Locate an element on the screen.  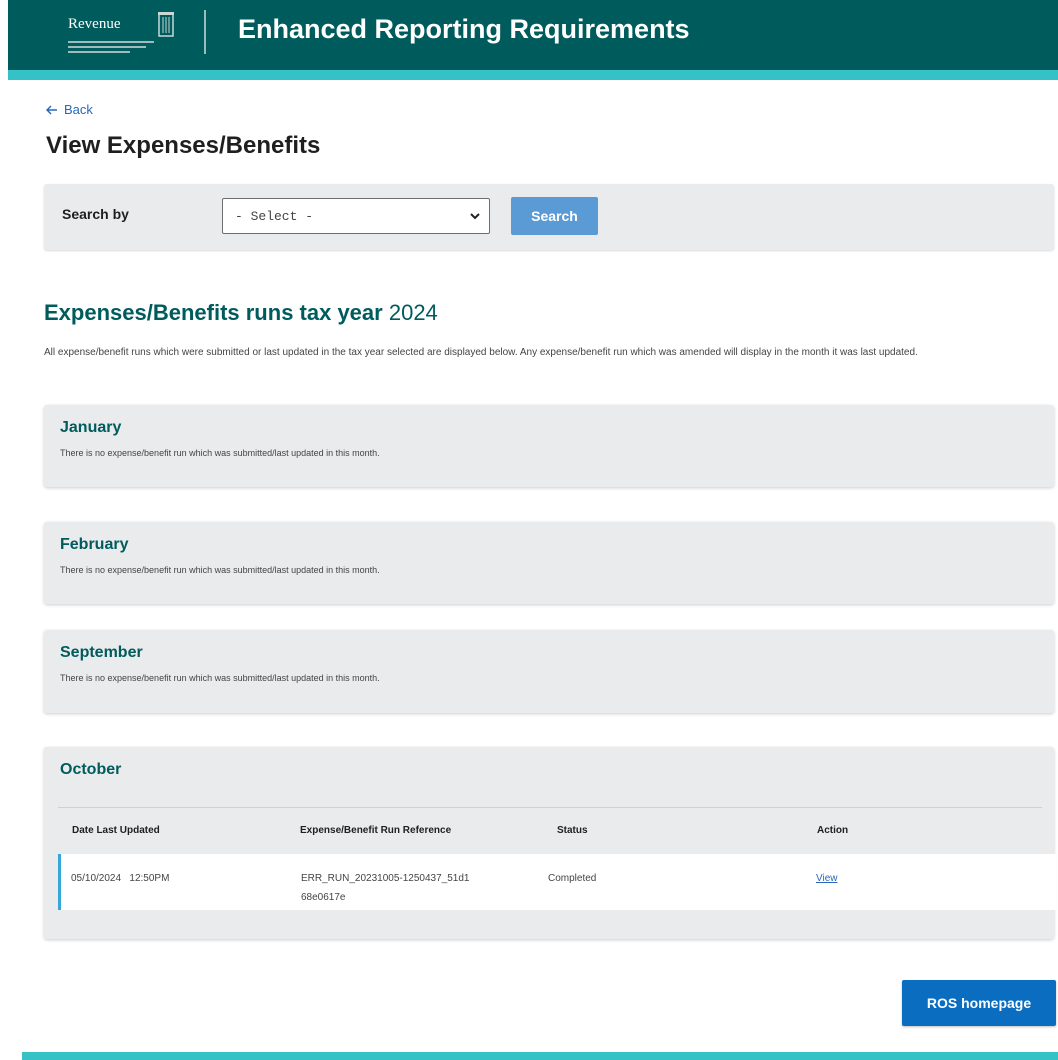
arrow-left-icon is located at coordinates (51, 109).